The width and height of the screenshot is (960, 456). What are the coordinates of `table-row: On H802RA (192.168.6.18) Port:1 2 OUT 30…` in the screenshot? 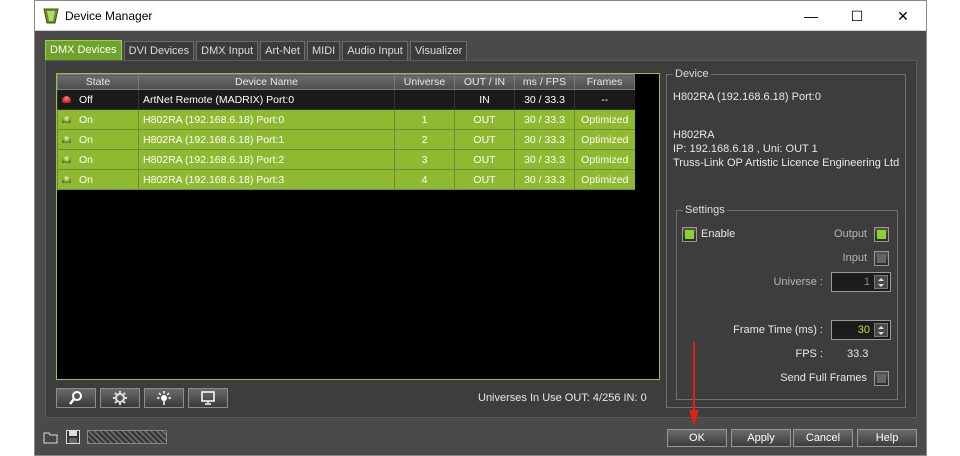 It's located at (346, 139).